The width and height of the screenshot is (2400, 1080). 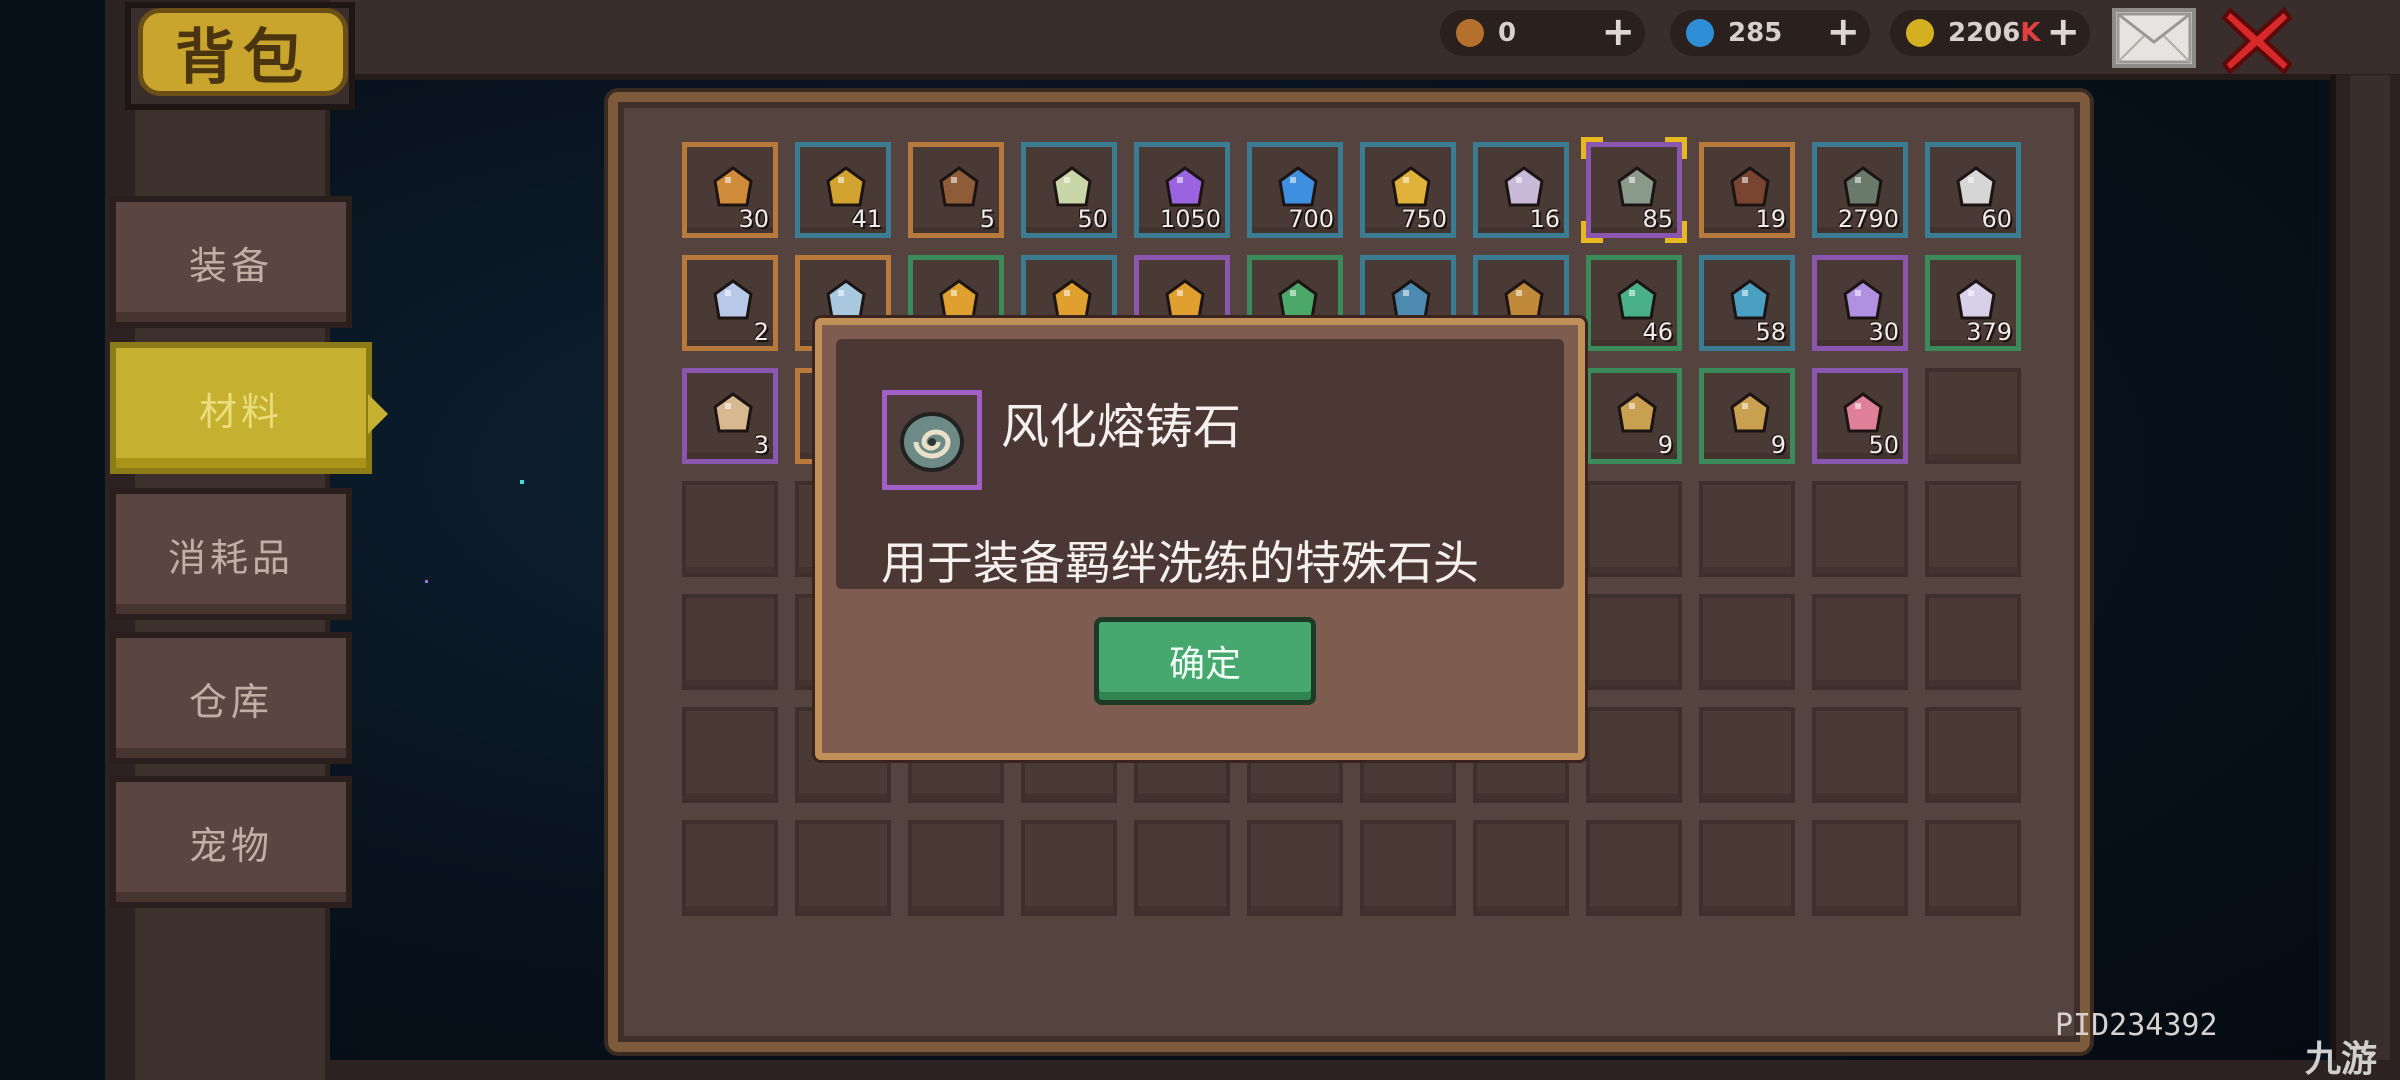 What do you see at coordinates (1634, 303) in the screenshot?
I see `inventory-slot: 46` at bounding box center [1634, 303].